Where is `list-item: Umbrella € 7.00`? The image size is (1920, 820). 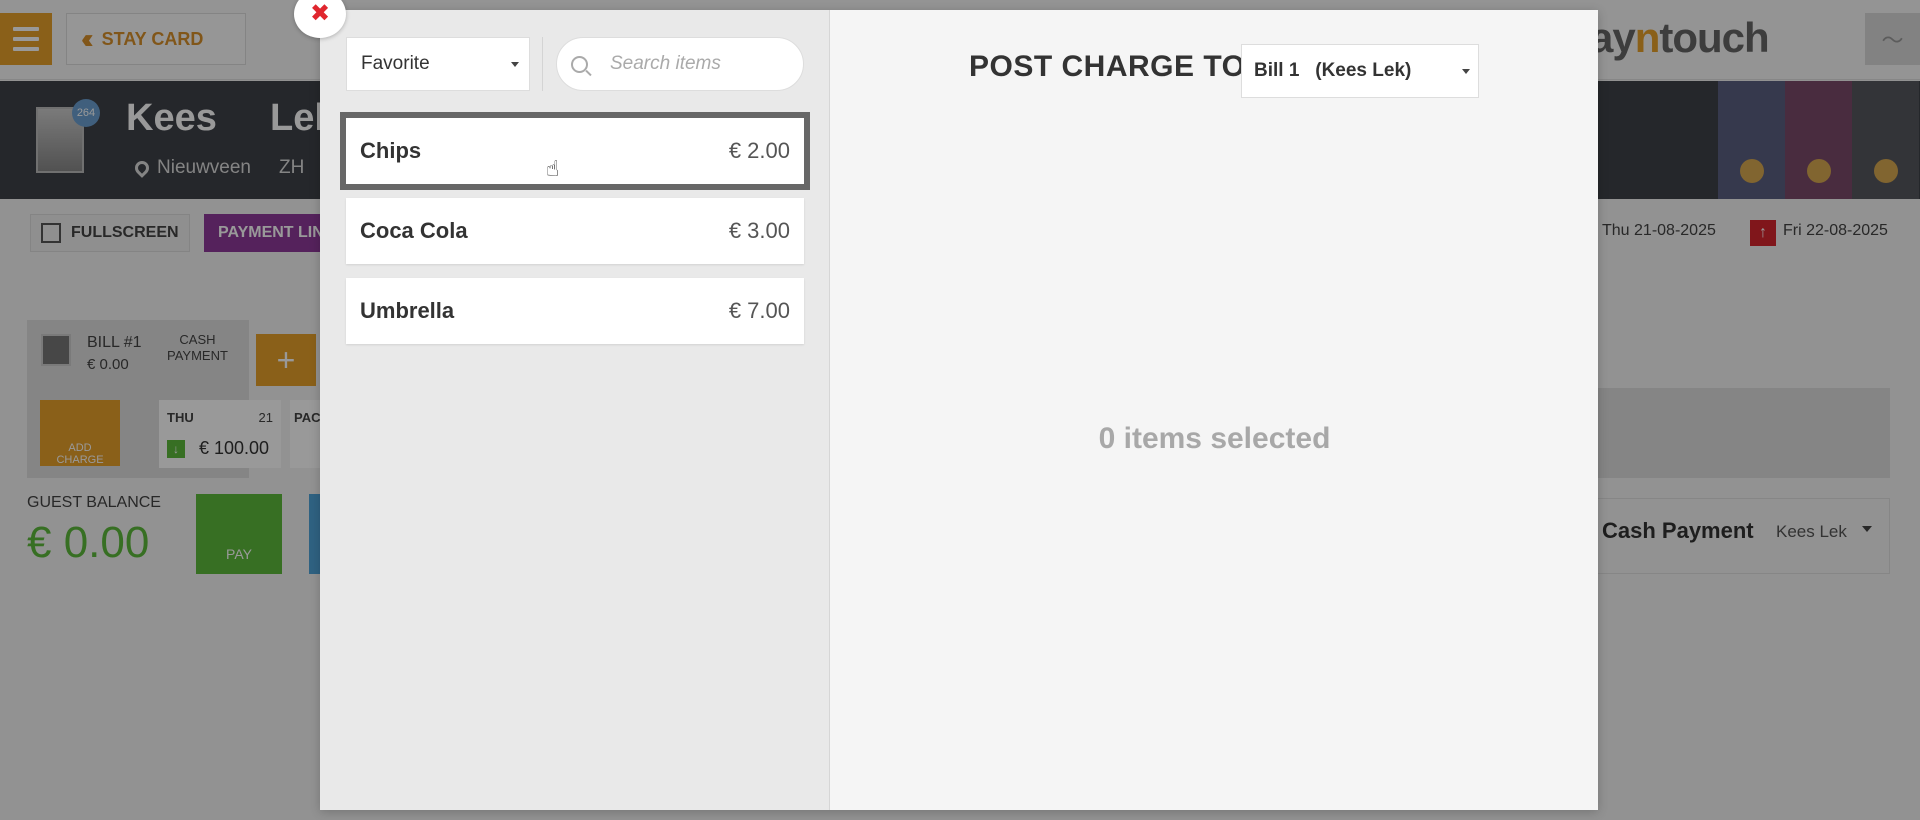
list-item: Umbrella € 7.00 is located at coordinates (575, 311).